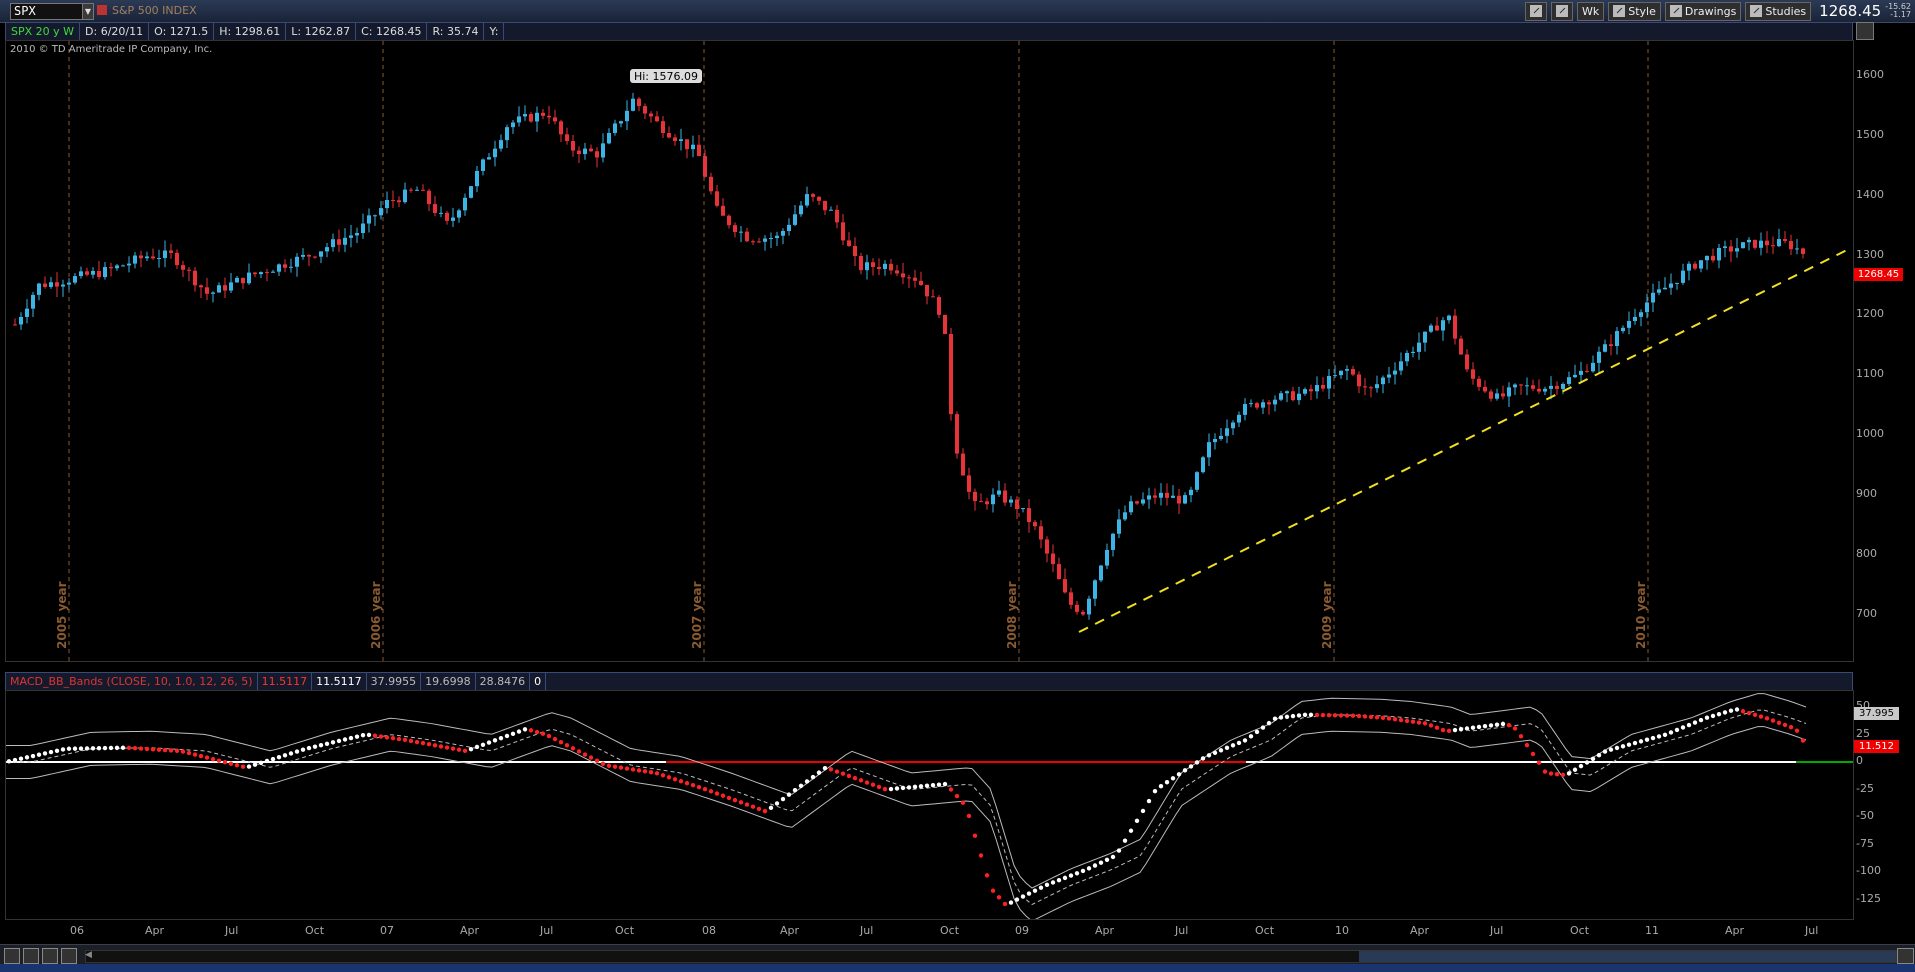  What do you see at coordinates (1327, 615) in the screenshot?
I see `year-label: 2009 year` at bounding box center [1327, 615].